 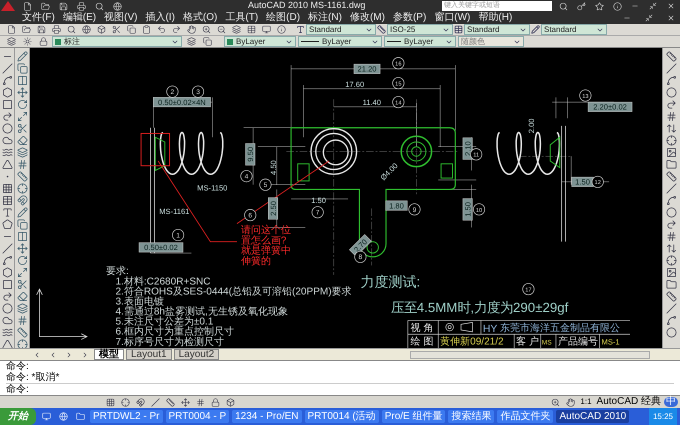 I want to click on window-title: AutoCAD 2010 MS-1161.dwg, so click(x=307, y=6).